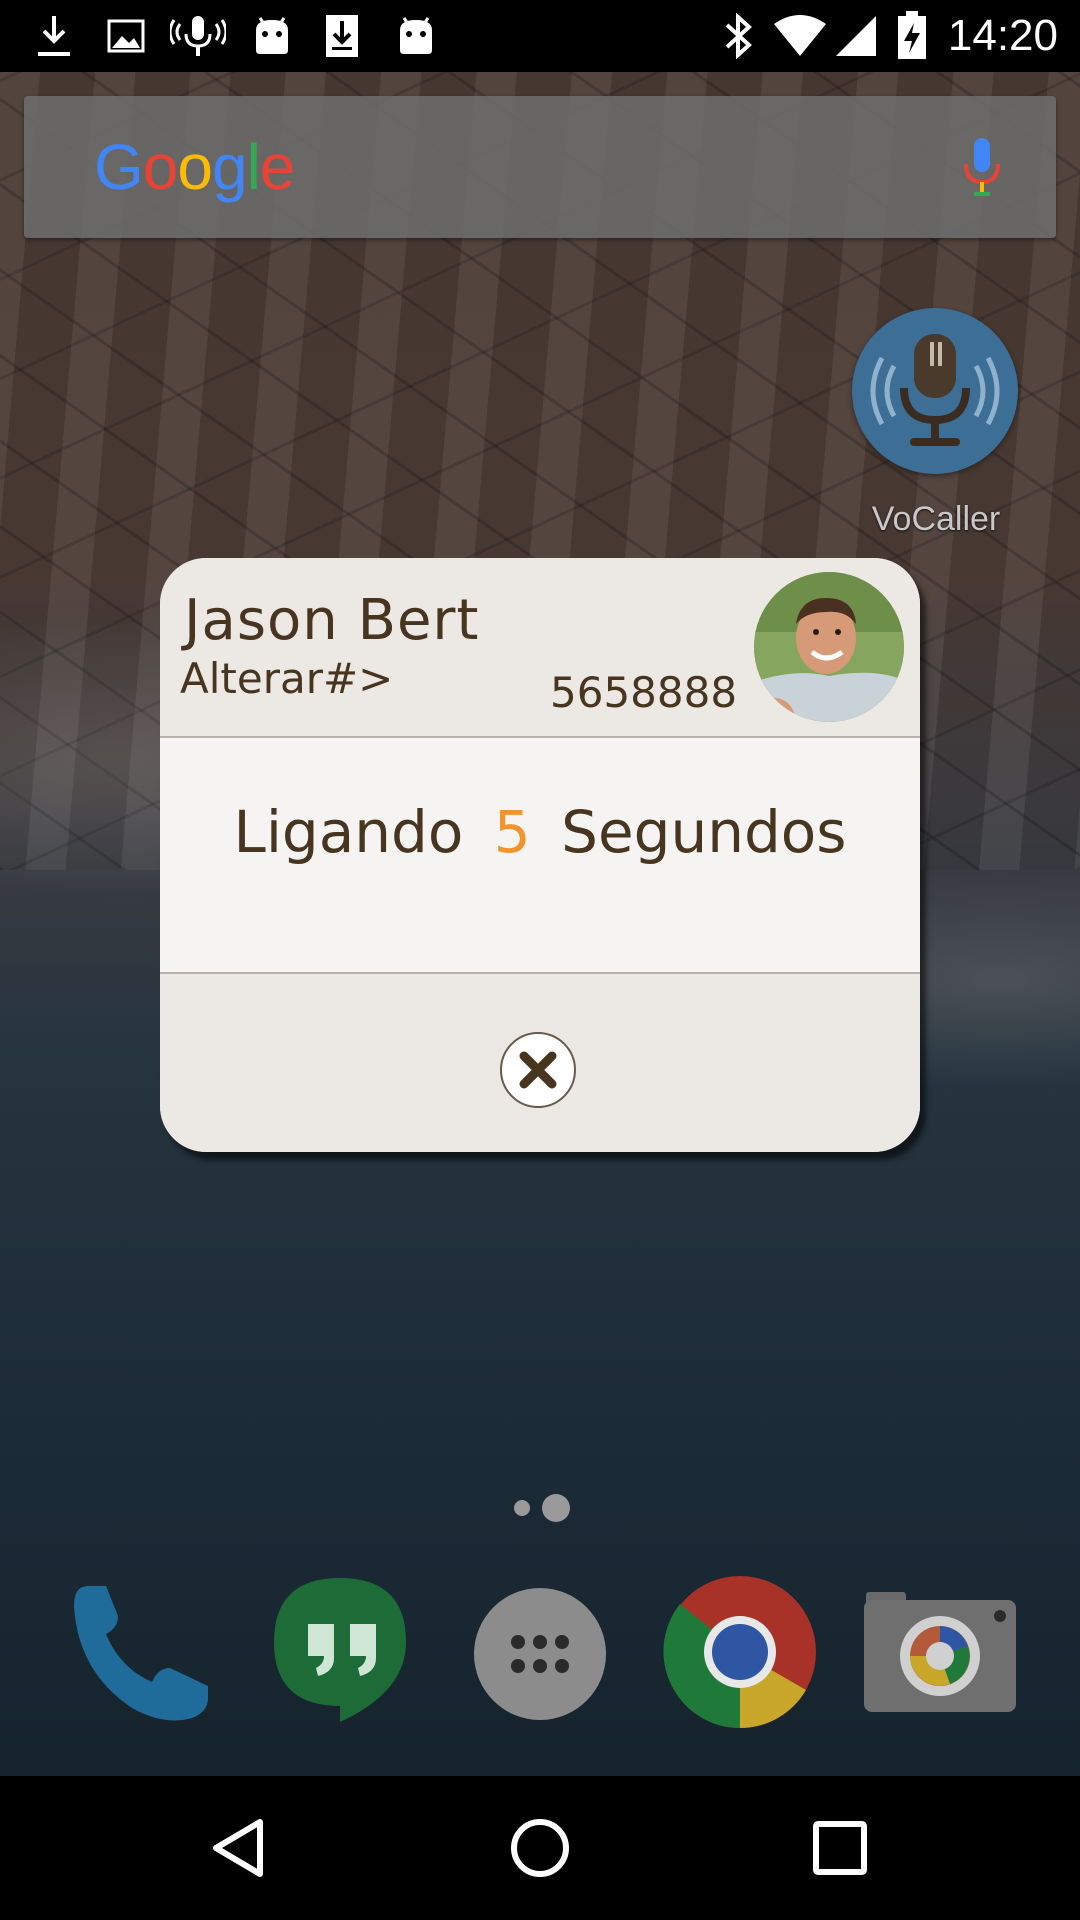 Image resolution: width=1080 pixels, height=1920 pixels. What do you see at coordinates (704, 832) in the screenshot?
I see `status-suffix: Segundos` at bounding box center [704, 832].